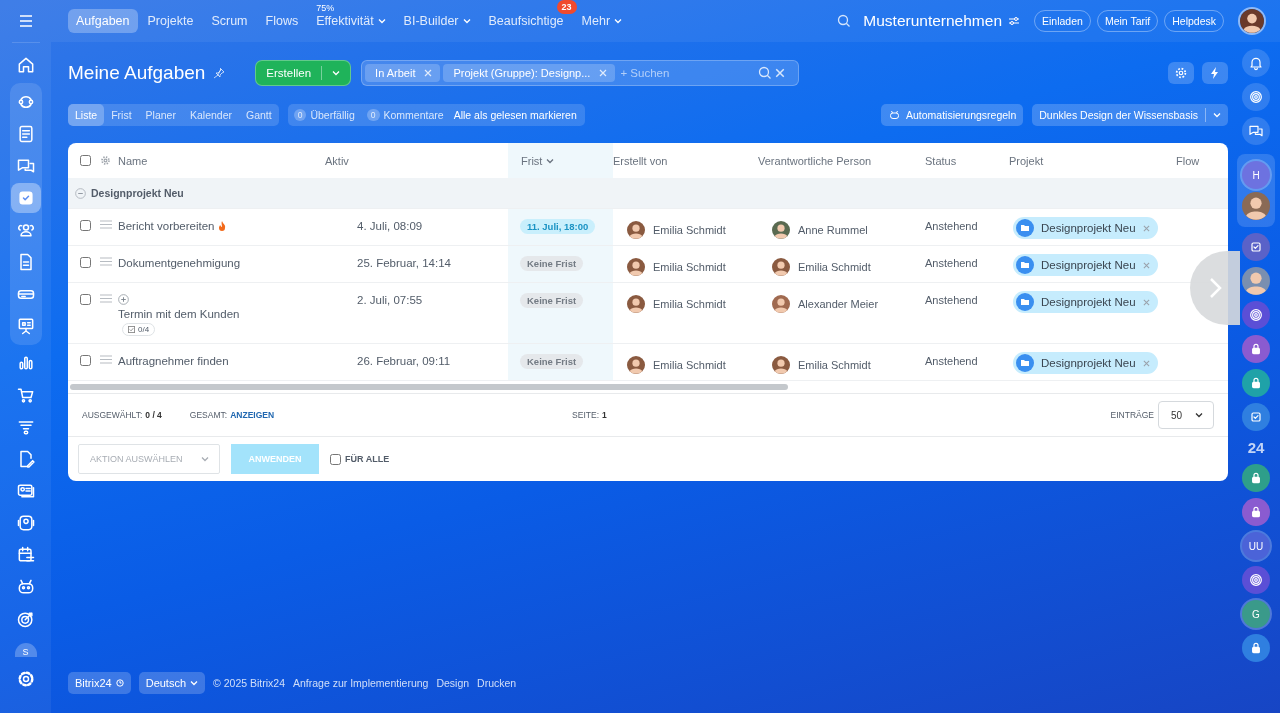 Image resolution: width=1280 pixels, height=713 pixels. I want to click on collapse-icon, so click(80, 193).